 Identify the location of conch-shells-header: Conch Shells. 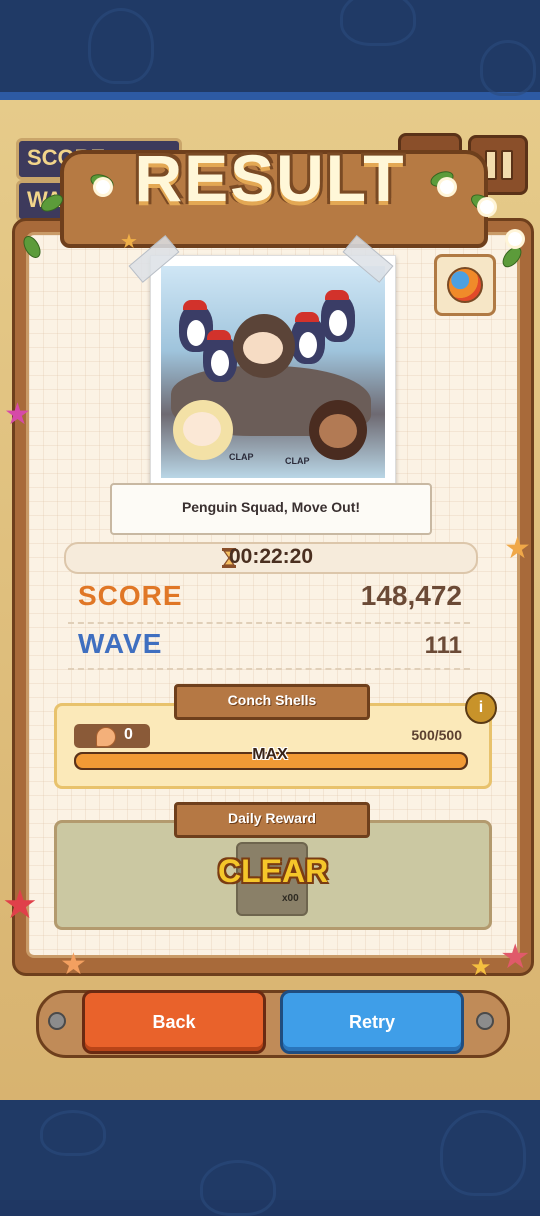
(272, 702).